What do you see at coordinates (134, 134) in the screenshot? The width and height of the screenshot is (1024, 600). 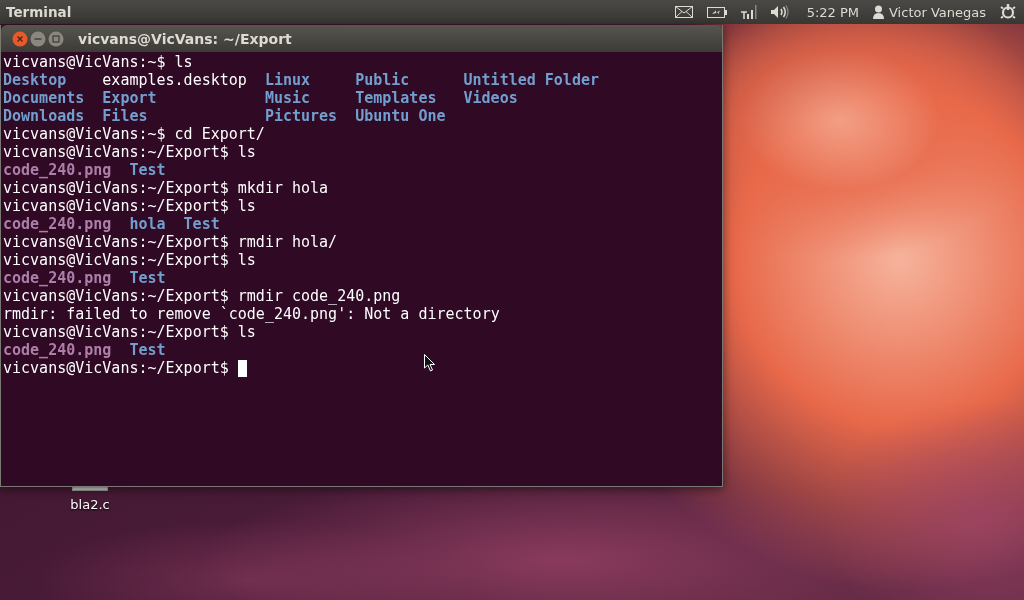 I see `command-line: vicvans@VicVans:~$ cd Export/` at bounding box center [134, 134].